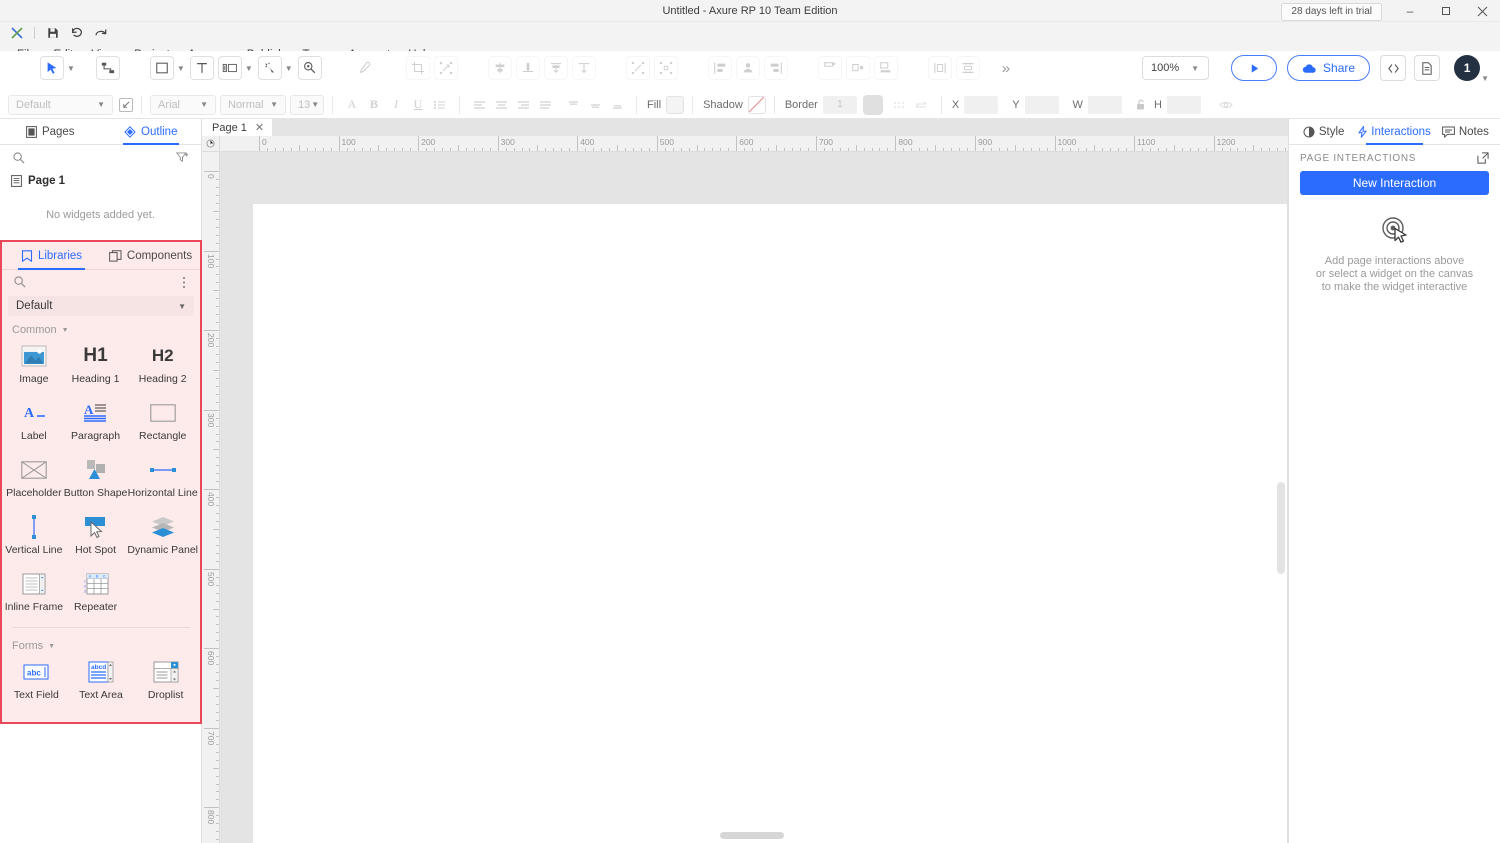 The width and height of the screenshot is (1500, 843). I want to click on widget-rectangle: Rectangle, so click(162, 423).